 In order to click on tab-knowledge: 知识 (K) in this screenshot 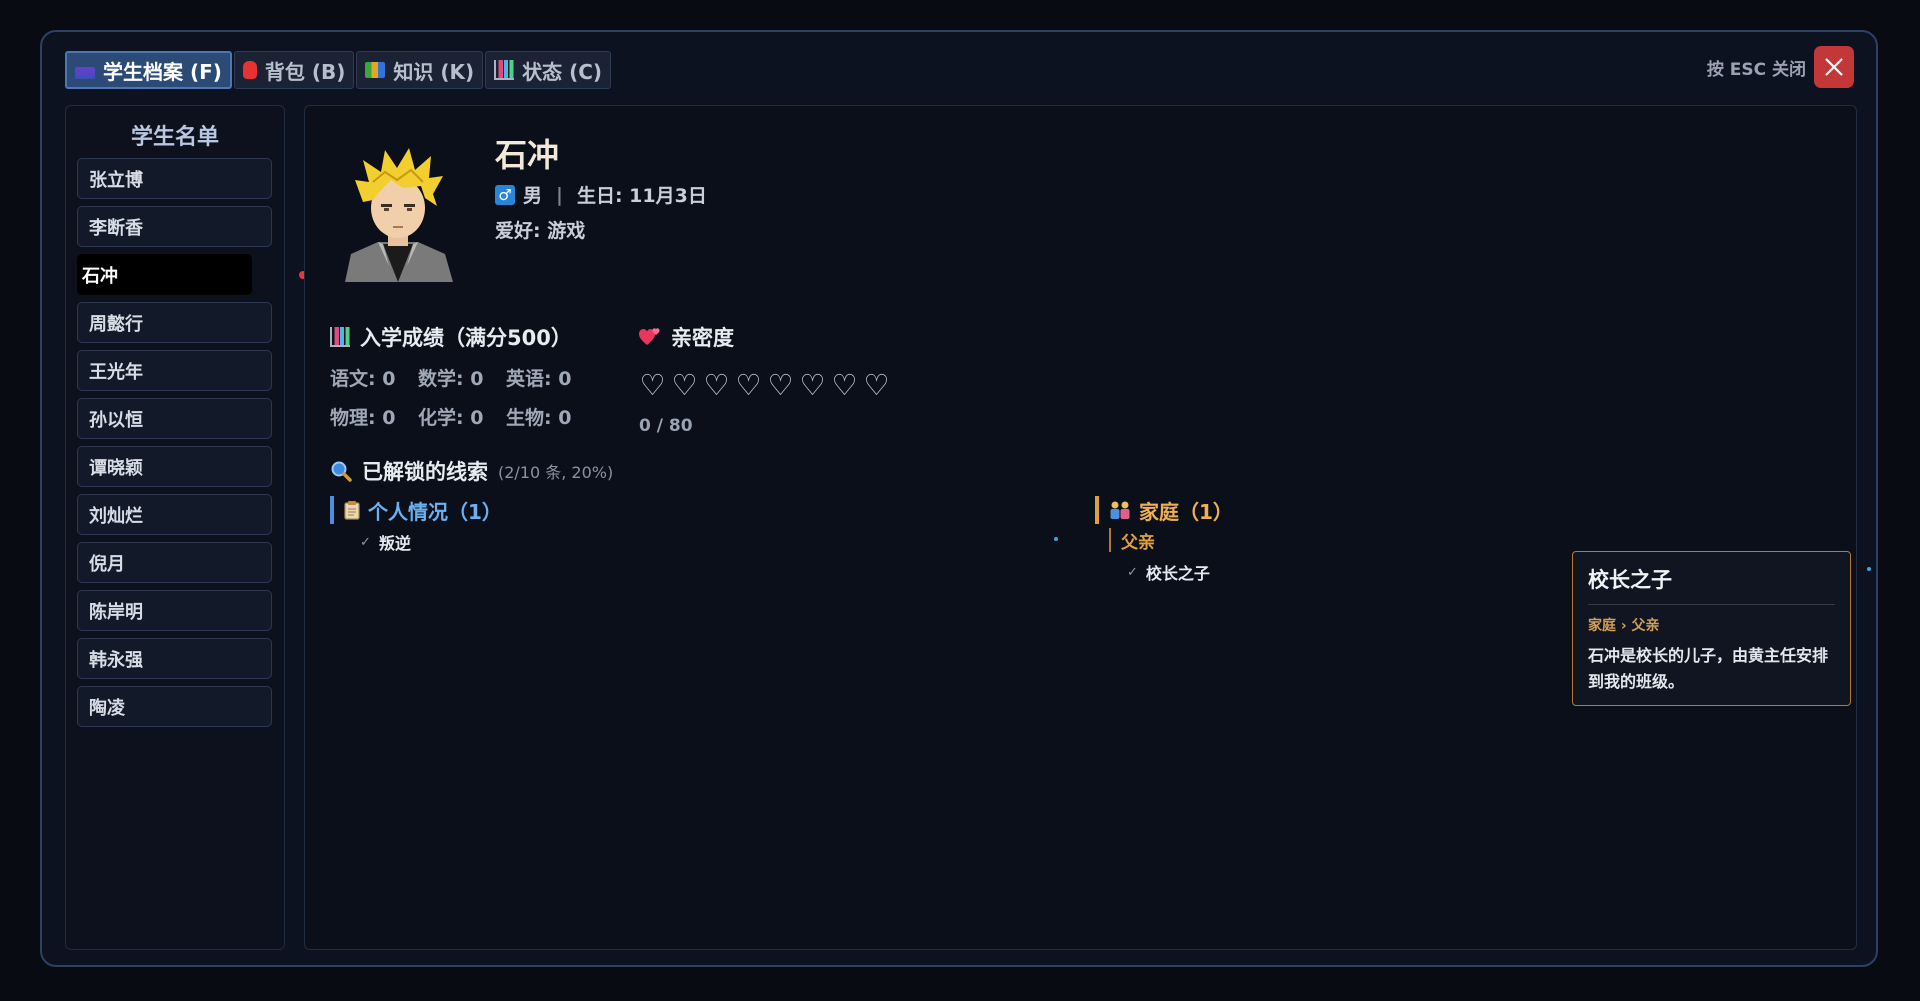, I will do `click(420, 70)`.